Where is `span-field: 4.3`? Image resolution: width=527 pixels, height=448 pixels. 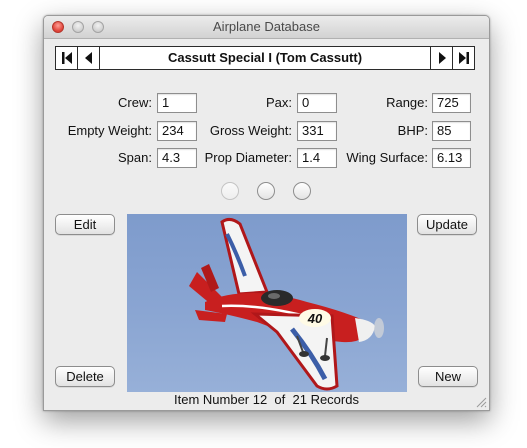 span-field: 4.3 is located at coordinates (177, 158).